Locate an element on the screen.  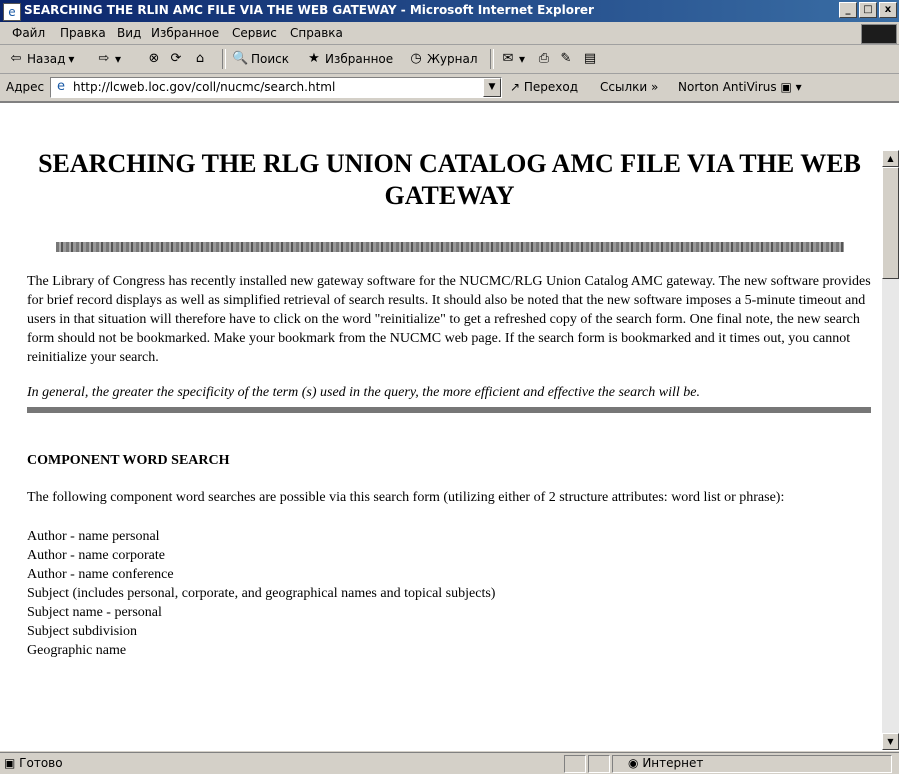
forward-button: ⇨ ▾ is located at coordinates (108, 59).